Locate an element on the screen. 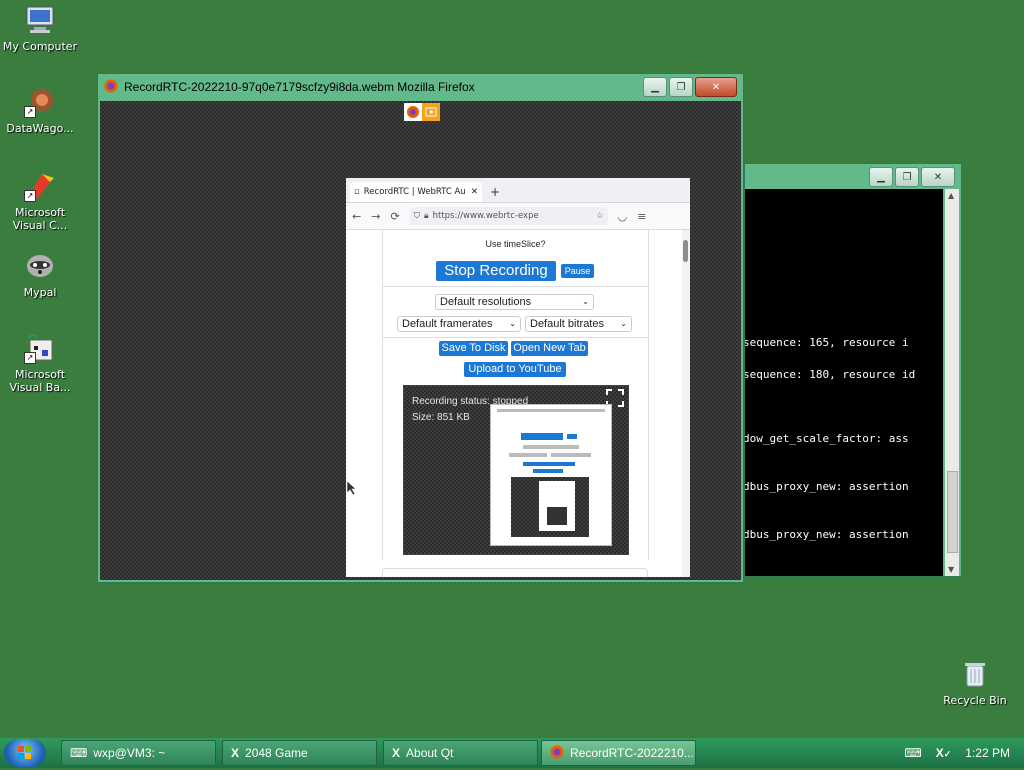 This screenshot has width=1024, height=770. computer-icon is located at coordinates (40, 20).